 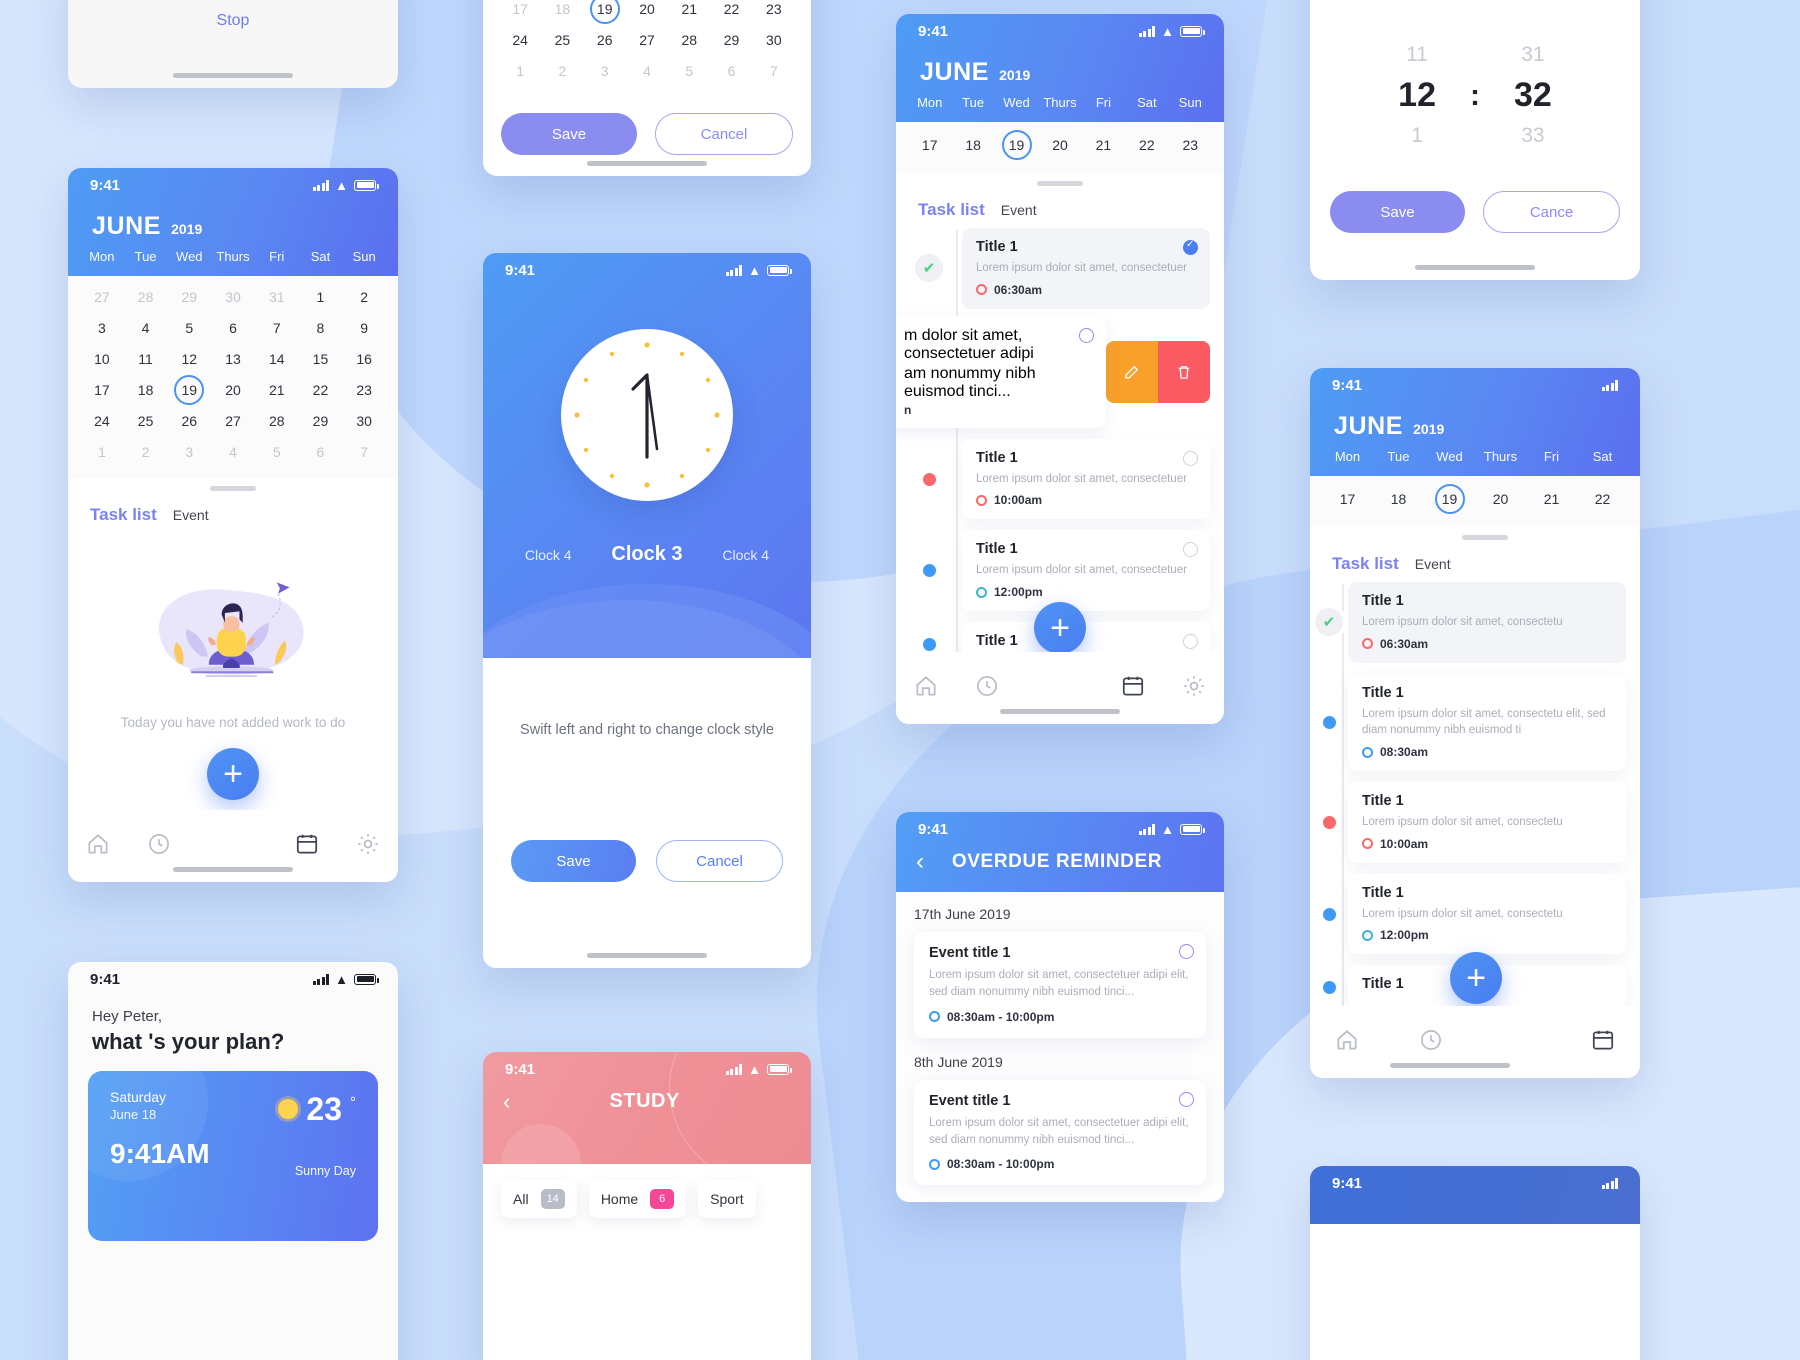 I want to click on date-cell: 6, so click(x=731, y=71).